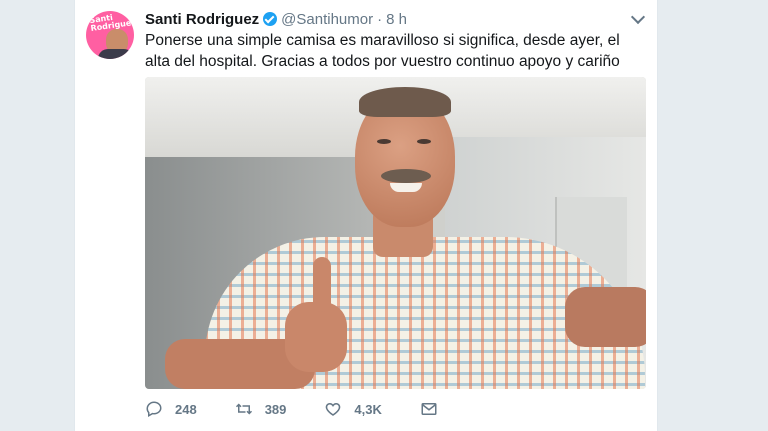 The width and height of the screenshot is (768, 431). I want to click on like-icon, so click(333, 409).